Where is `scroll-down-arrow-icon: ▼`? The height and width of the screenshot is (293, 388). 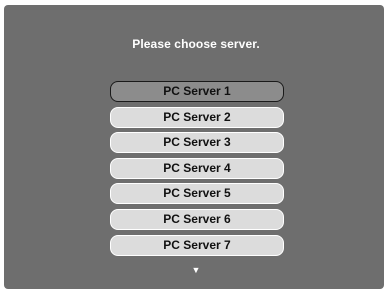 scroll-down-arrow-icon: ▼ is located at coordinates (196, 270).